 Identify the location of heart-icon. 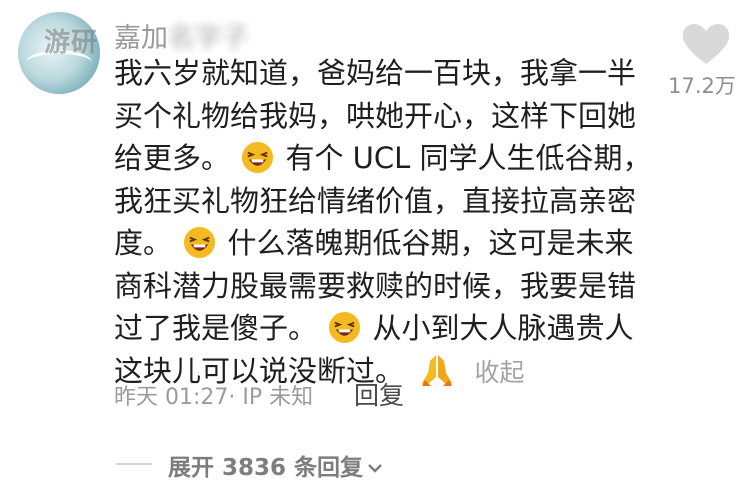
(706, 44).